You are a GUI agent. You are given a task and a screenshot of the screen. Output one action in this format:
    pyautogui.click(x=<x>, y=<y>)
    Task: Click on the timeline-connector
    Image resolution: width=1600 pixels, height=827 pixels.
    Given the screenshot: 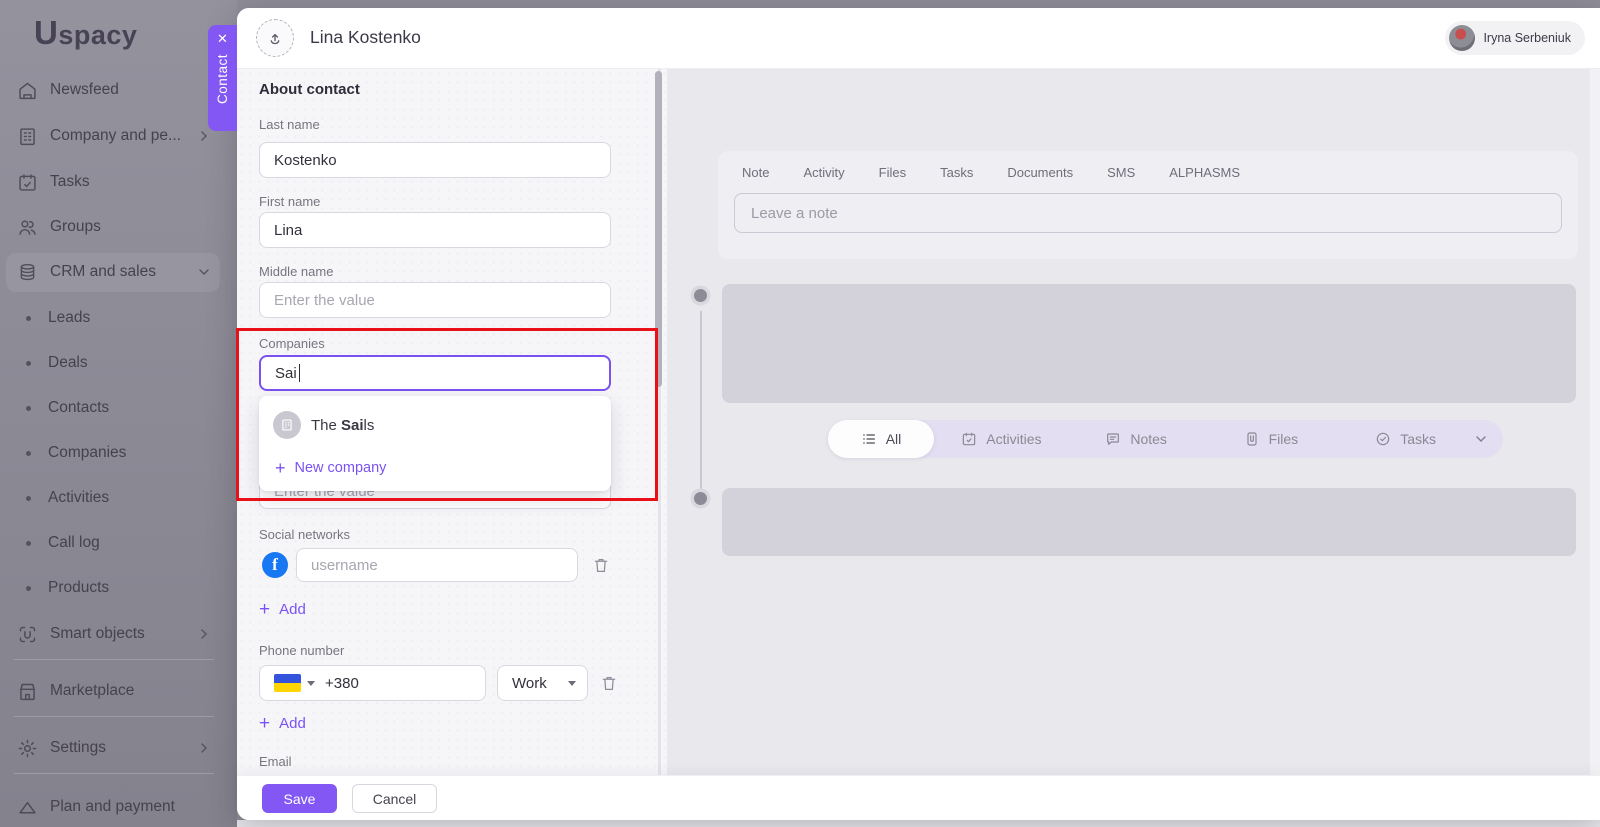 What is the action you would take?
    pyautogui.click(x=700, y=400)
    